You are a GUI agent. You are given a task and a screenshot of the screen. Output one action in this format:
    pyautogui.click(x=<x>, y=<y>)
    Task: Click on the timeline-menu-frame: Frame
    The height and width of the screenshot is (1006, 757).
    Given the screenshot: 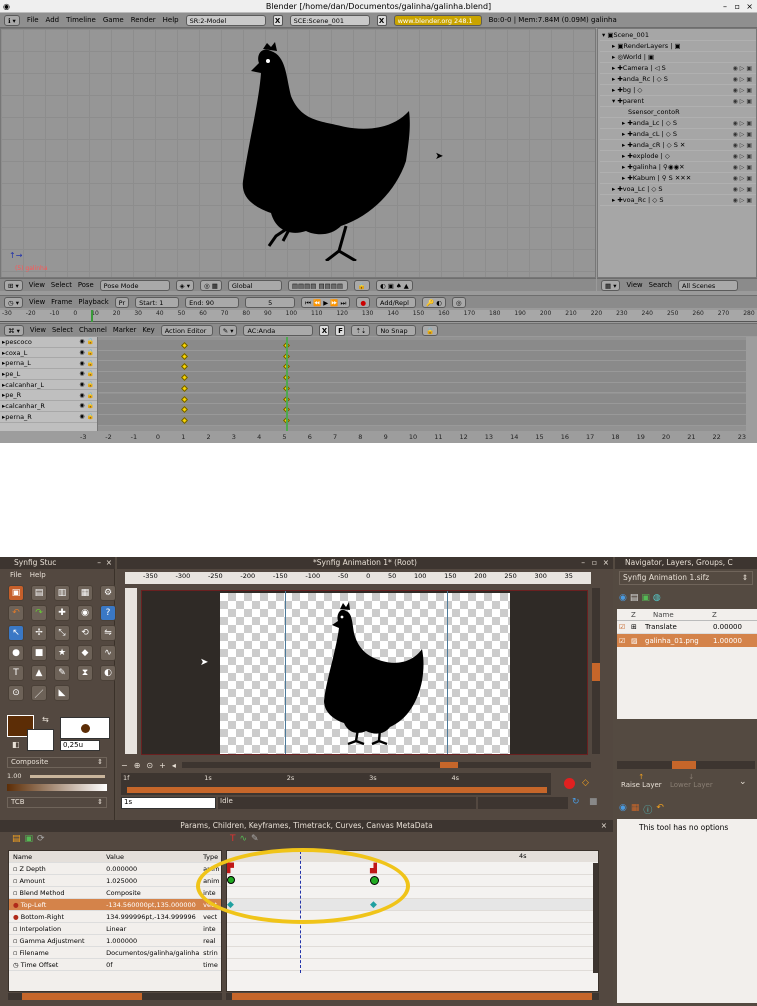 What is the action you would take?
    pyautogui.click(x=61, y=302)
    